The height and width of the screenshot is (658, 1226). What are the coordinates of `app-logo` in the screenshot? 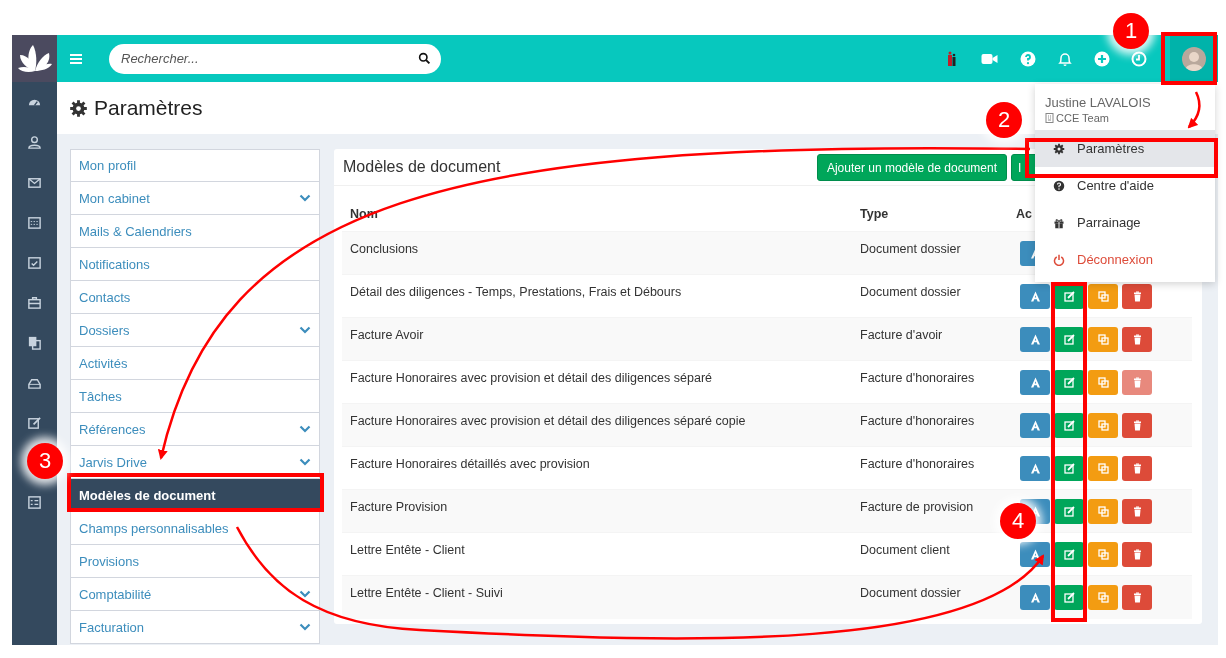 It's located at (34, 58).